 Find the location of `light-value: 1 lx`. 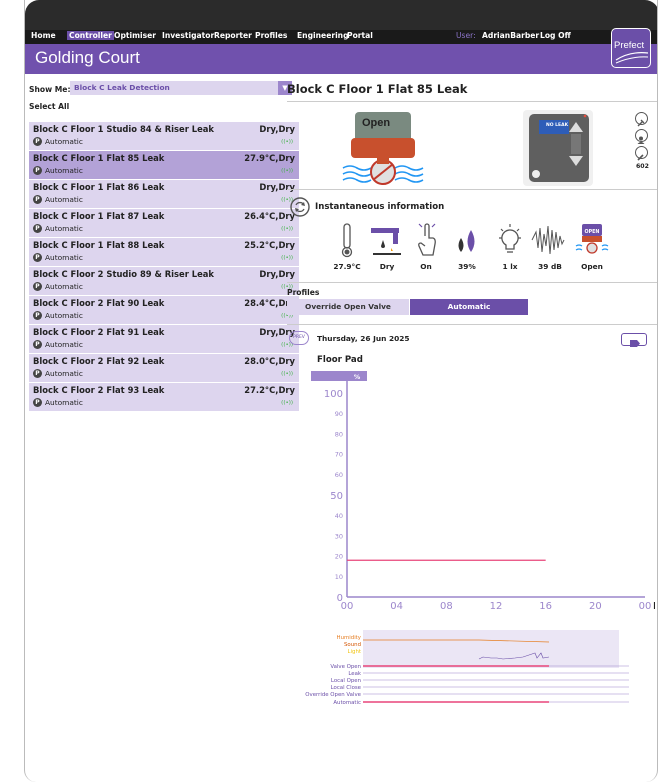

light-value: 1 lx is located at coordinates (510, 266).